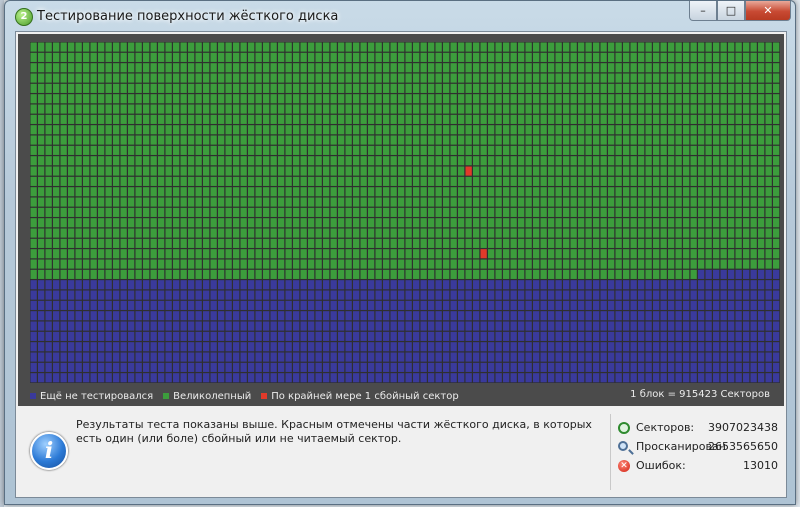 This screenshot has height=507, width=800. Describe the element at coordinates (49, 451) in the screenshot. I see `info-icon: i` at that location.